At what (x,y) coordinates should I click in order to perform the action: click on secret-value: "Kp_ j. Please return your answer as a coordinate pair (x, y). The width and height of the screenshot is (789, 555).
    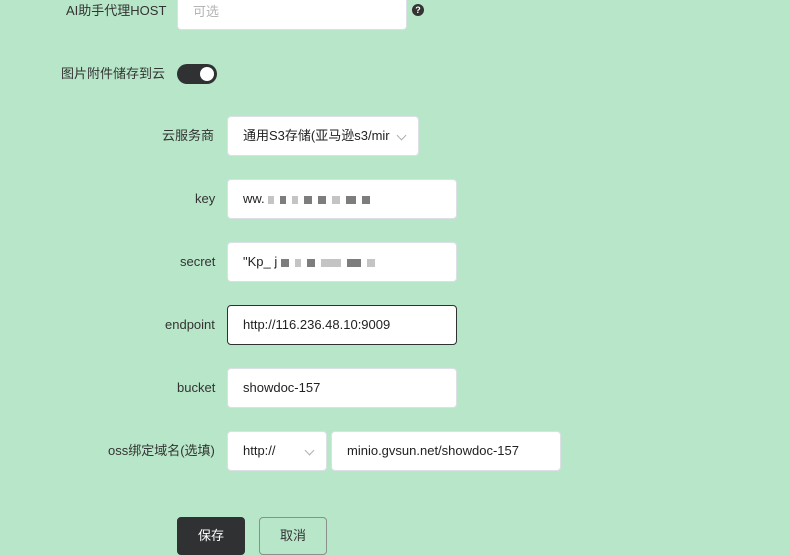
    Looking at the image, I should click on (260, 261).